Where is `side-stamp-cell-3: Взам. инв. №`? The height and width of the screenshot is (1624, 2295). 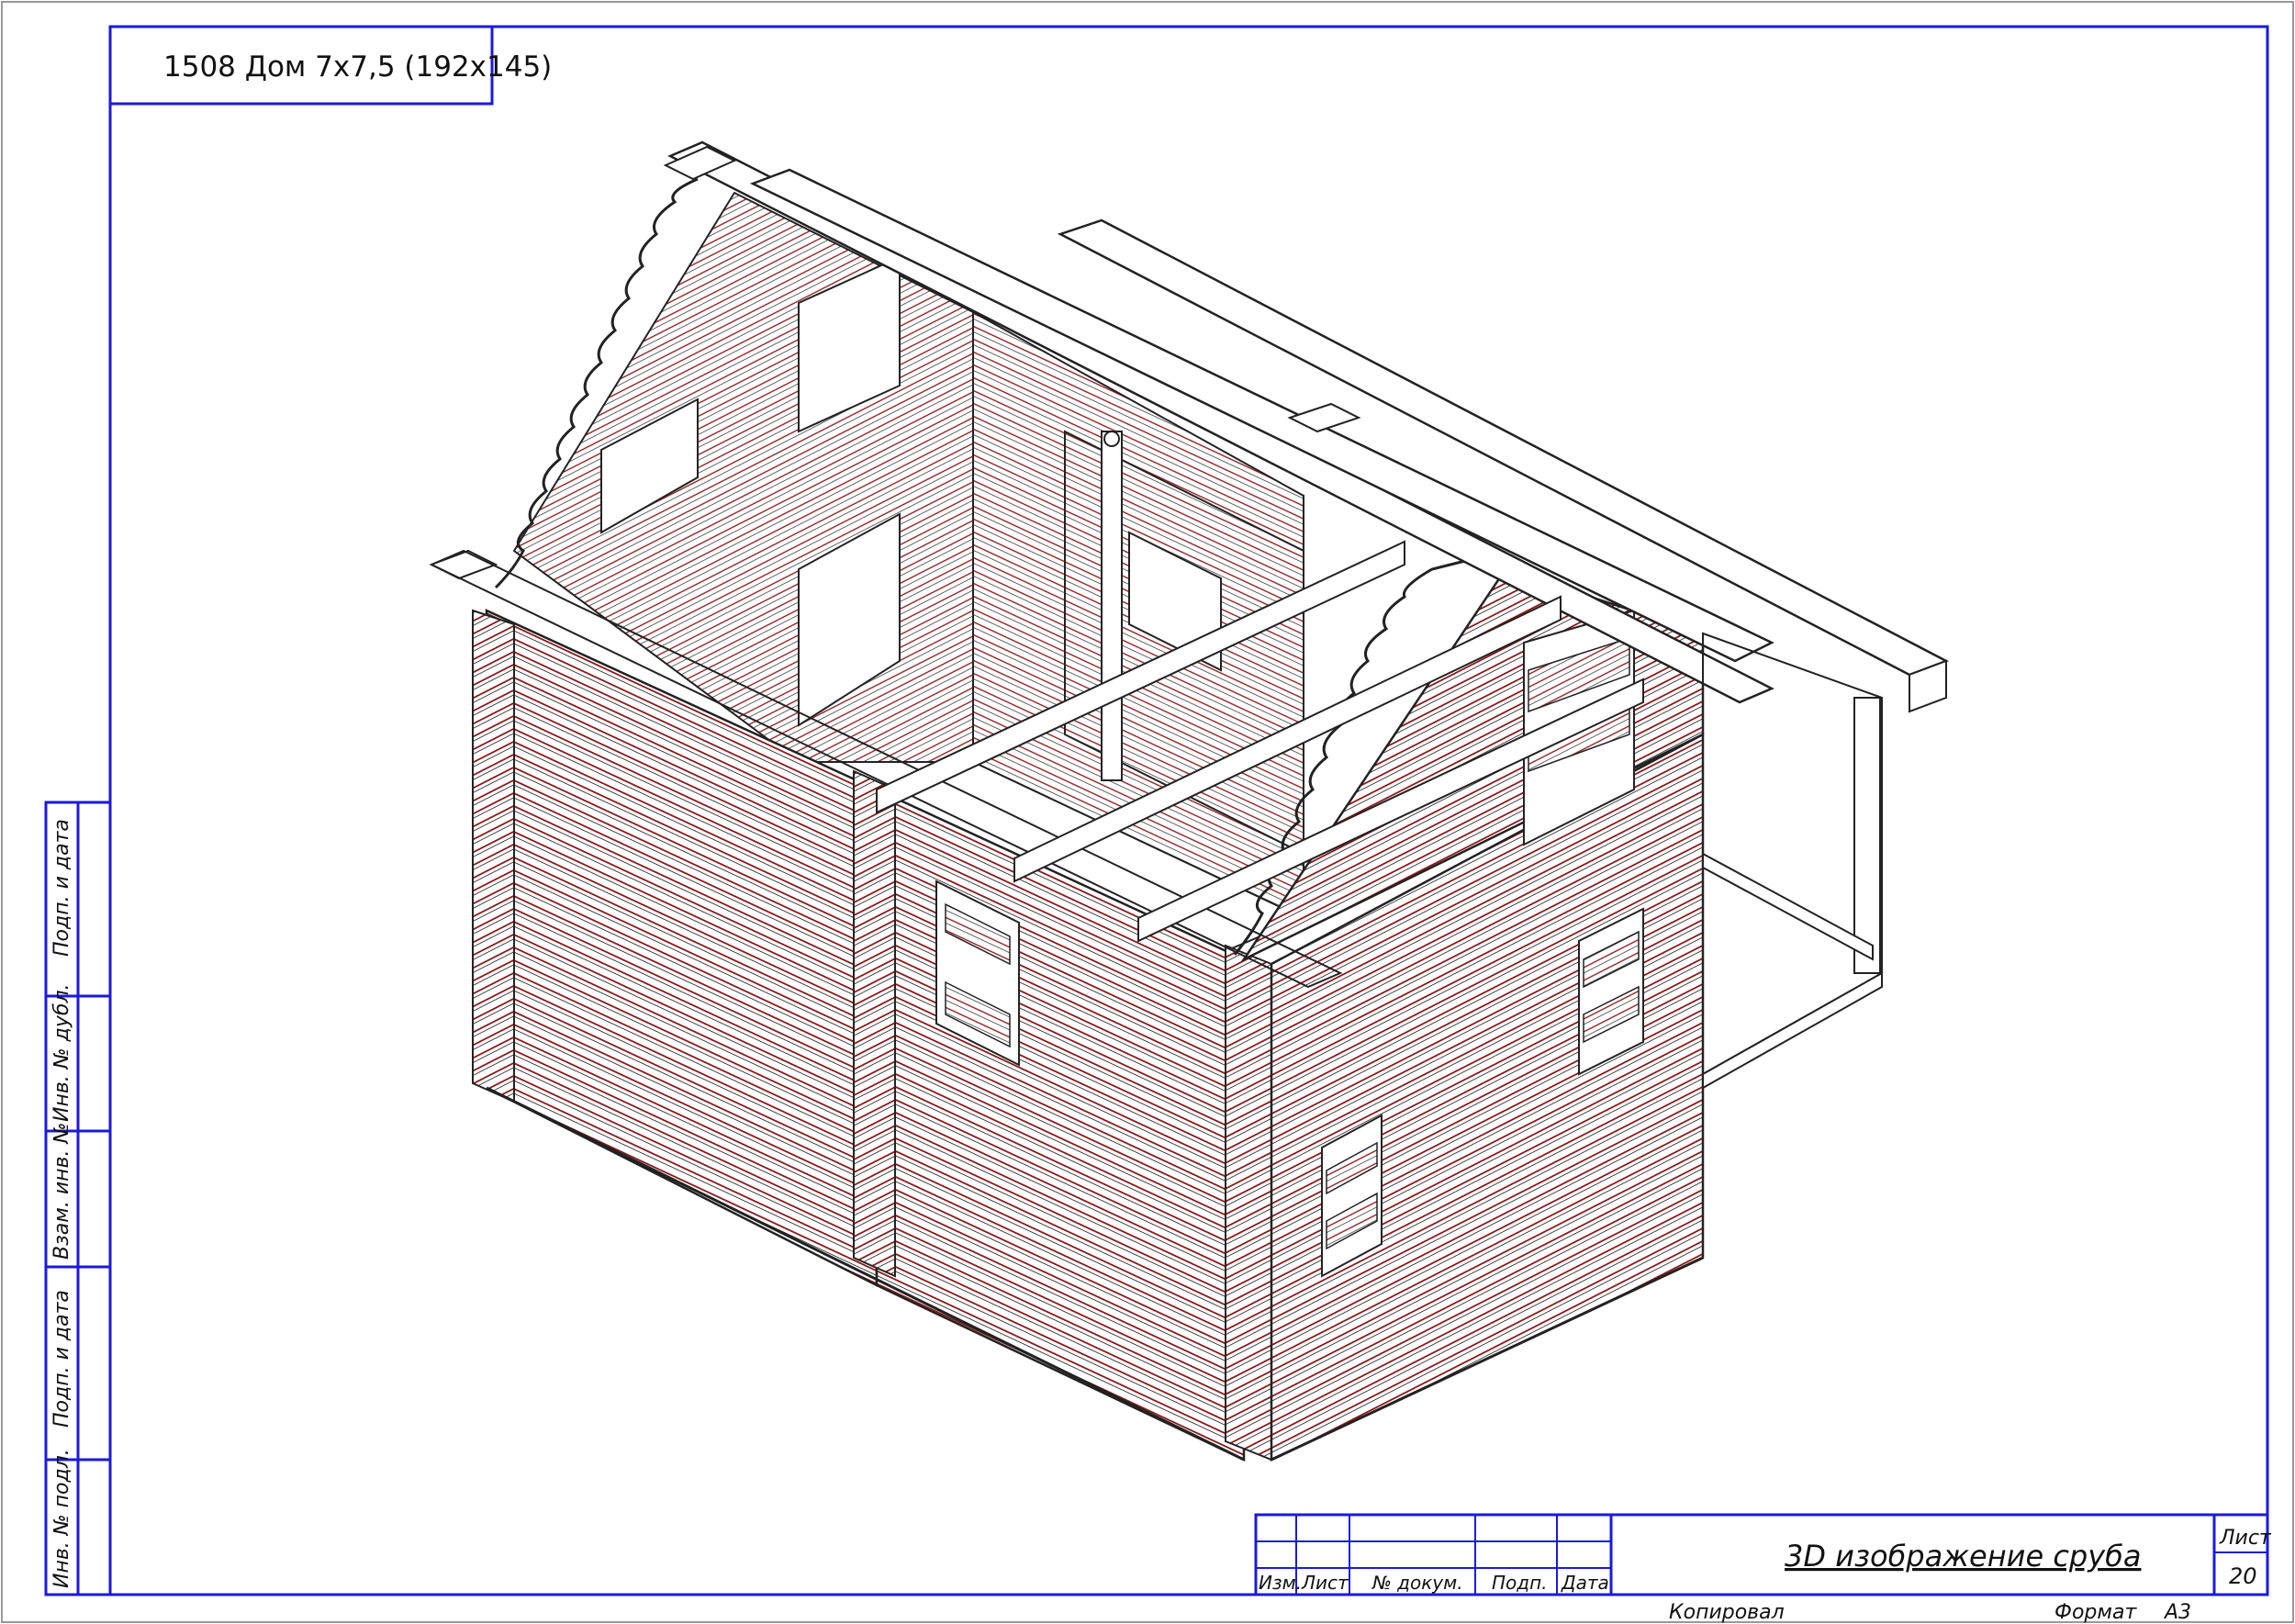 side-stamp-cell-3: Взам. инв. № is located at coordinates (61, 1191).